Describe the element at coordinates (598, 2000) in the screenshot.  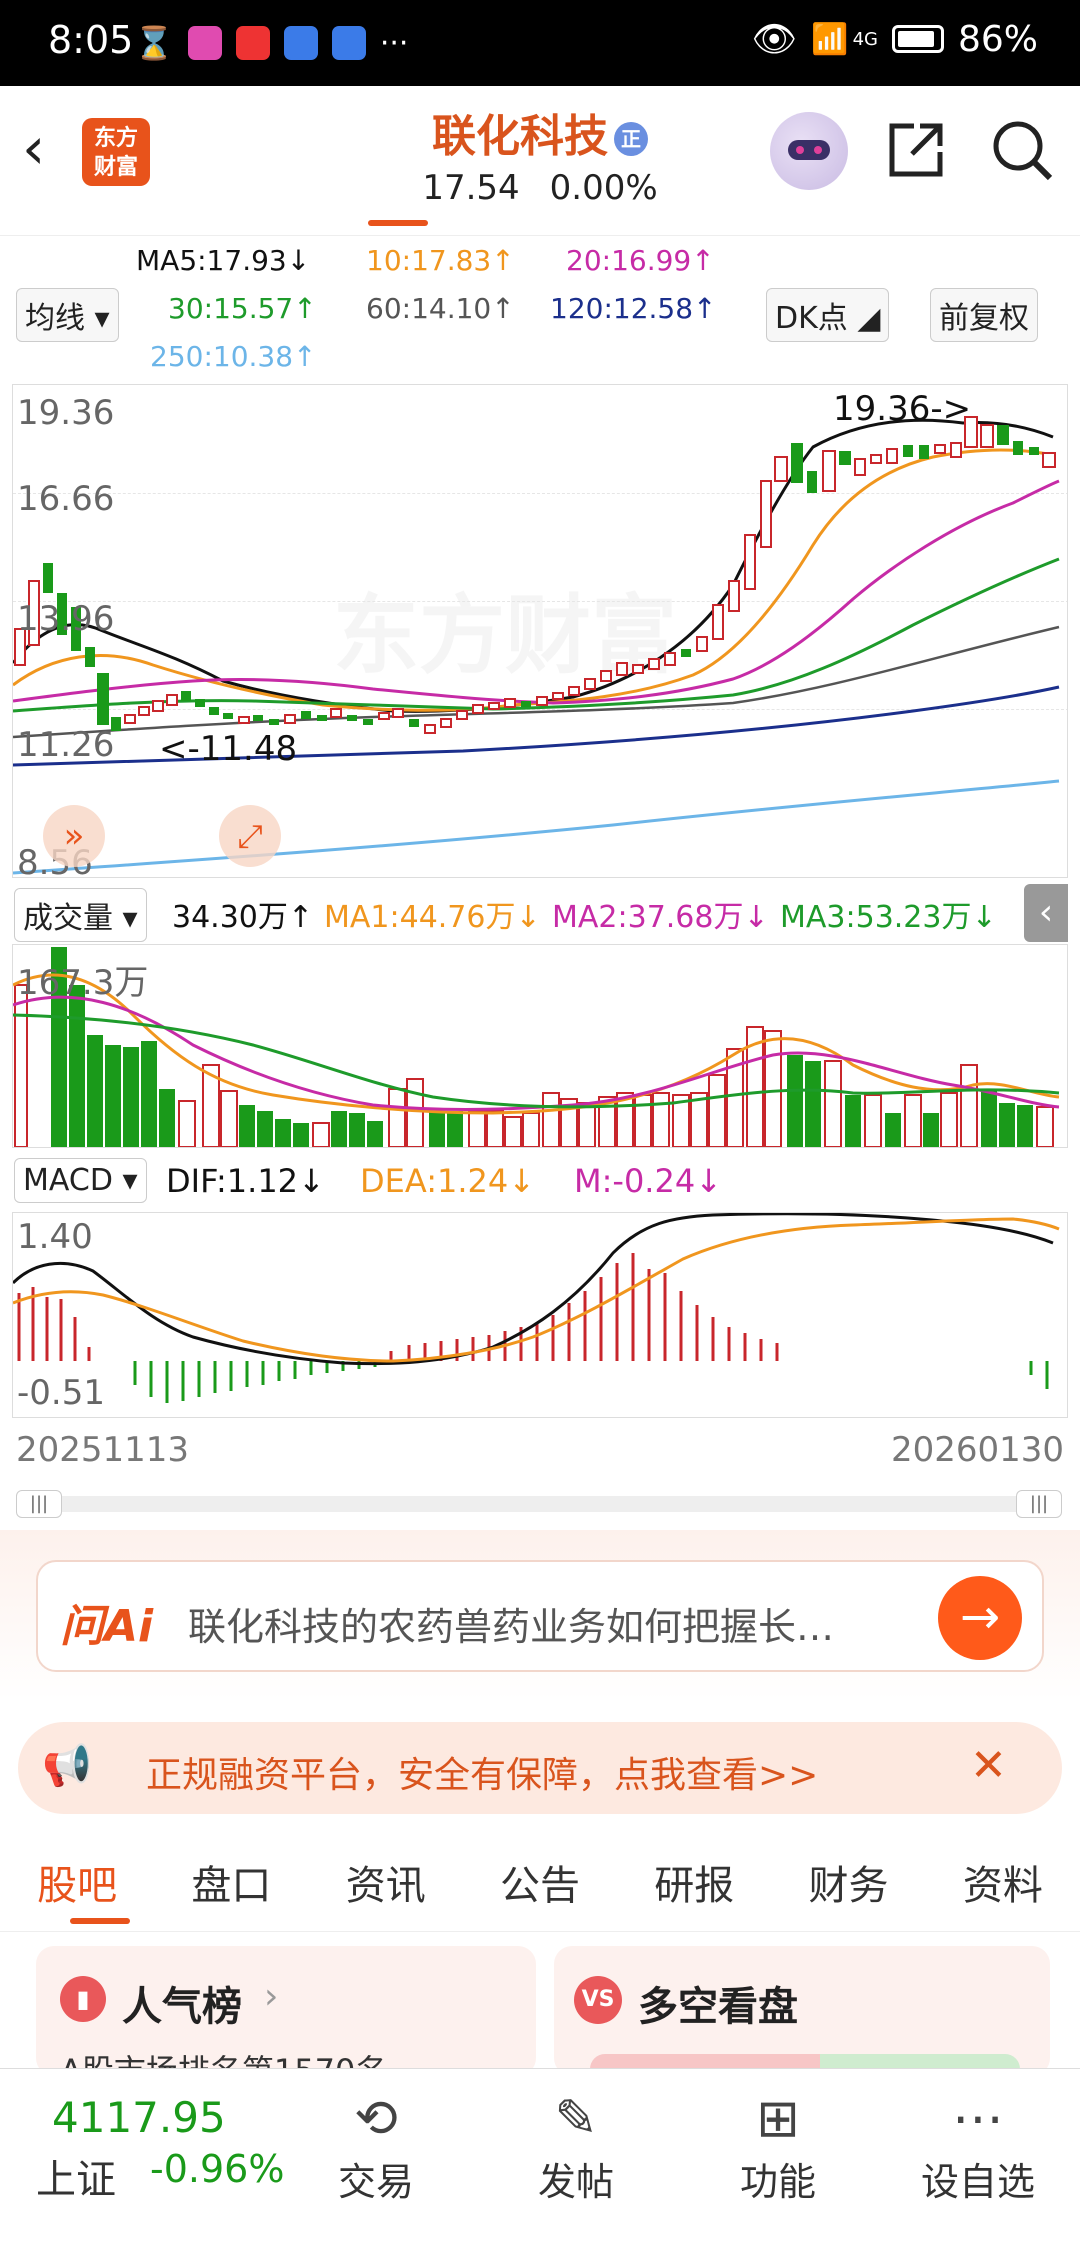
I see `vs-icon: VS` at that location.